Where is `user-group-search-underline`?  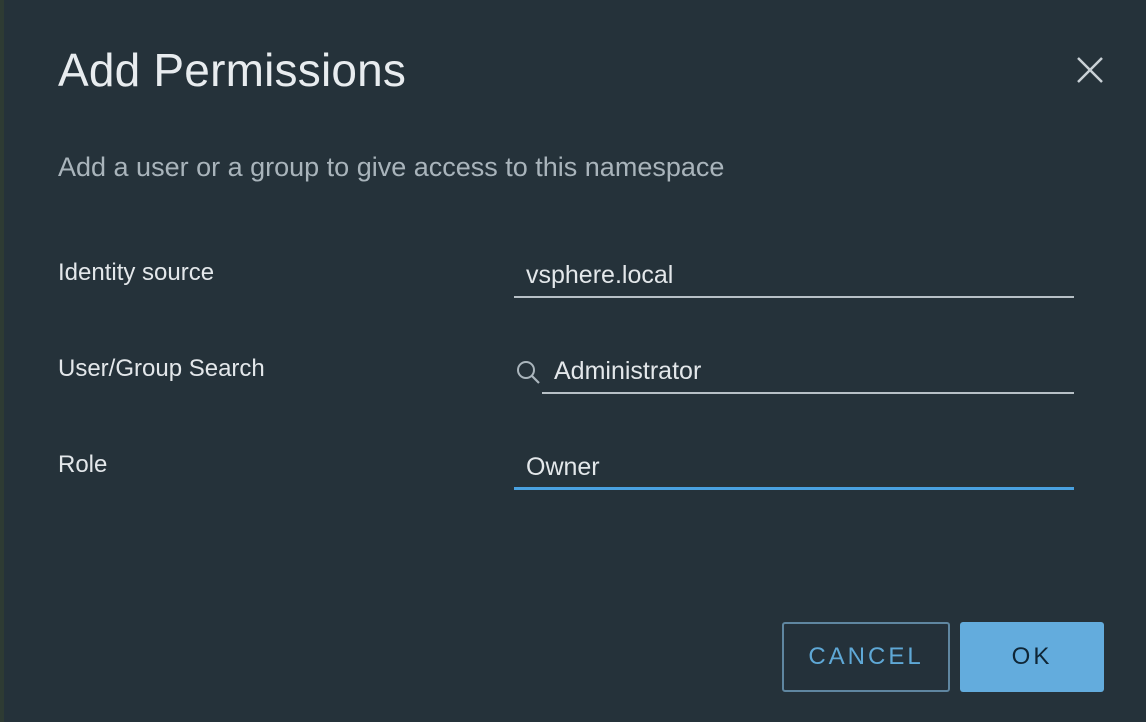
user-group-search-underline is located at coordinates (808, 393).